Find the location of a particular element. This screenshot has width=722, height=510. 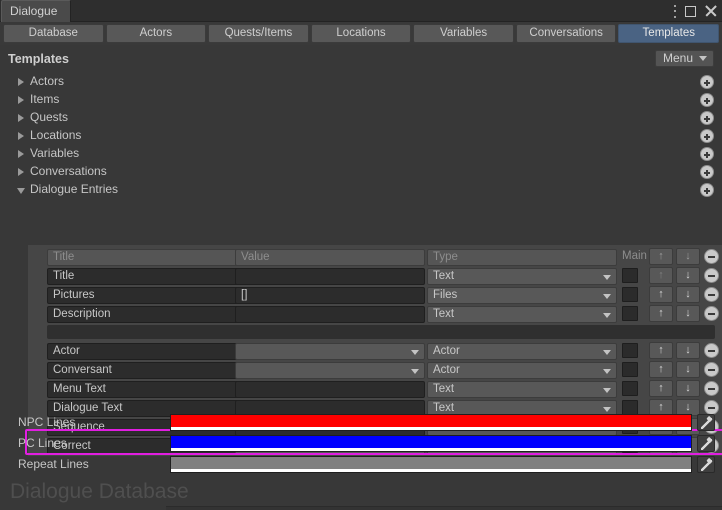

field-type-dropdown: Files is located at coordinates (522, 295).